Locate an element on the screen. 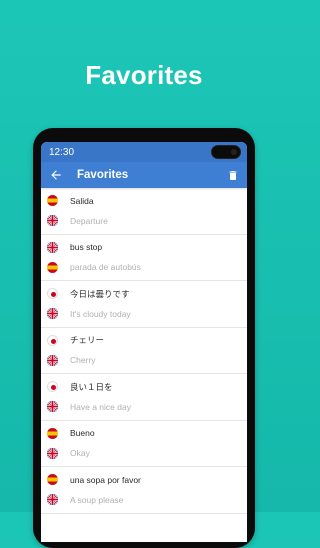 The image size is (320, 548). camera-punch-hole is located at coordinates (226, 152).